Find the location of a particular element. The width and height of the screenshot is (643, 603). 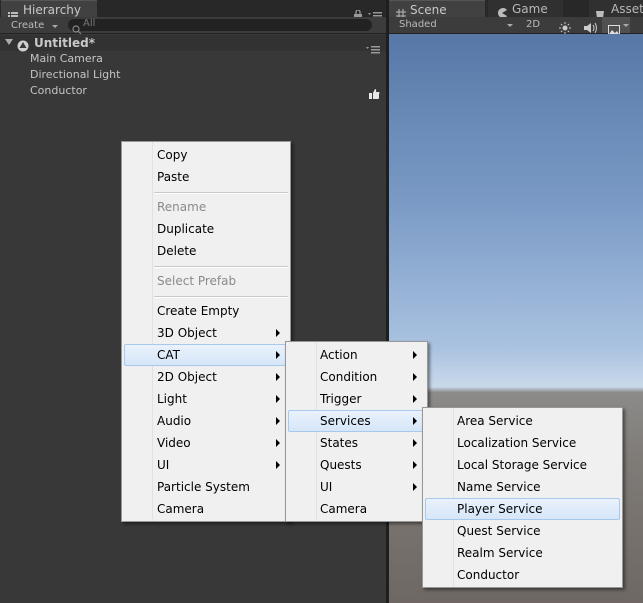

menu-item-label: Localization Service is located at coordinates (517, 443).